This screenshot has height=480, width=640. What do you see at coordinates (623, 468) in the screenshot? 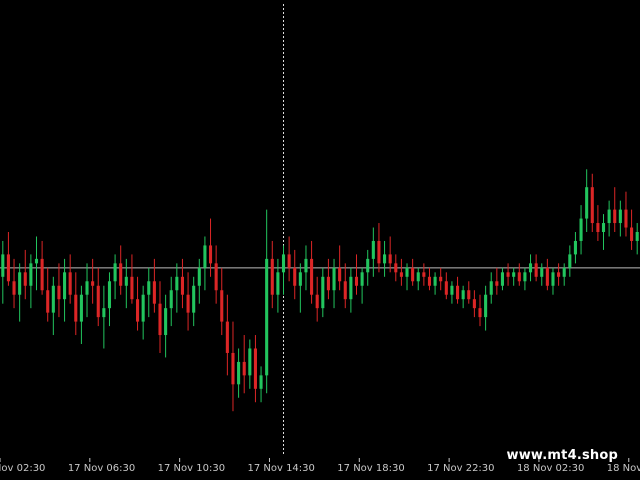
I see `x-axis-tick-label: 18 Nov 06:30` at bounding box center [623, 468].